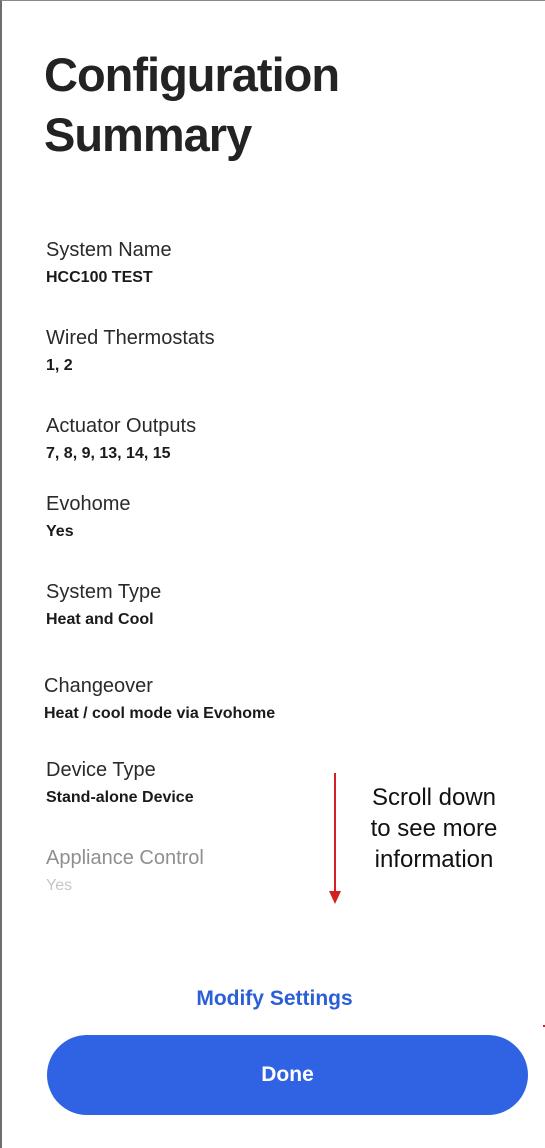  Describe the element at coordinates (434, 859) in the screenshot. I see `scroll-hint-line3: information` at that location.